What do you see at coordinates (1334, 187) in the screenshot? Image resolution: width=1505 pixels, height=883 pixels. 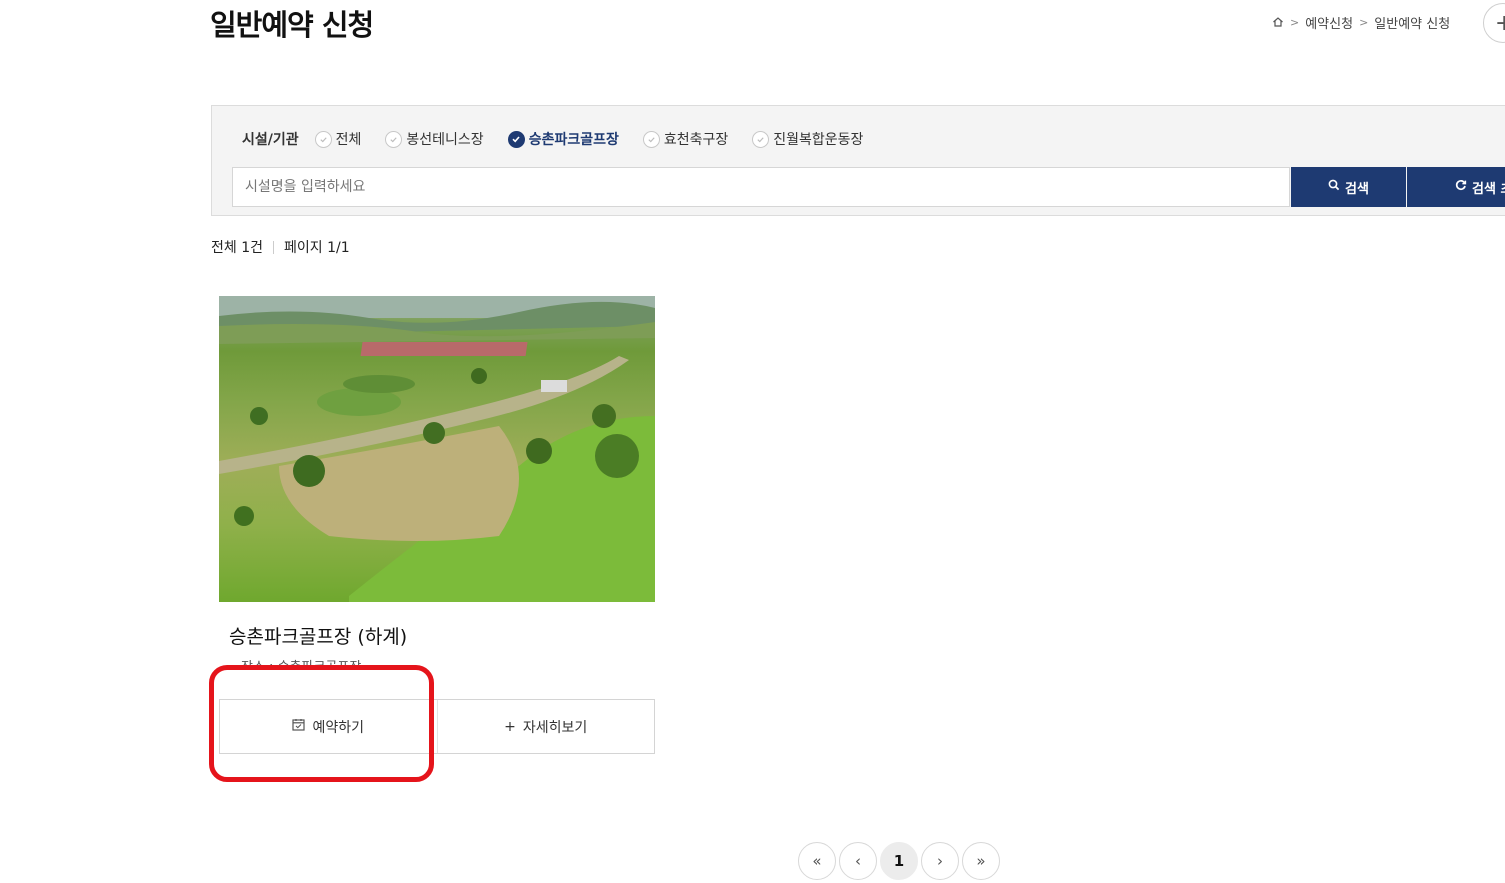 I see `search-icon` at bounding box center [1334, 187].